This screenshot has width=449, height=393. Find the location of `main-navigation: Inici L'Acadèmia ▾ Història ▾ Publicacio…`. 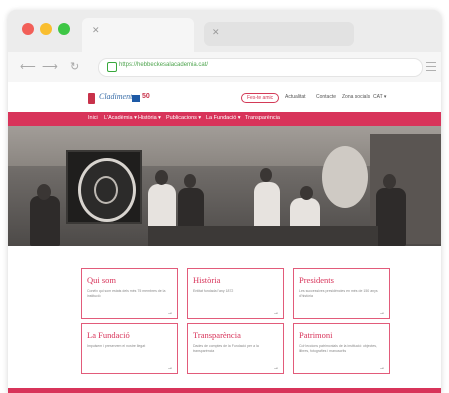

main-navigation: Inici L'Acadèmia ▾ Història ▾ Publicacio… is located at coordinates (224, 119).